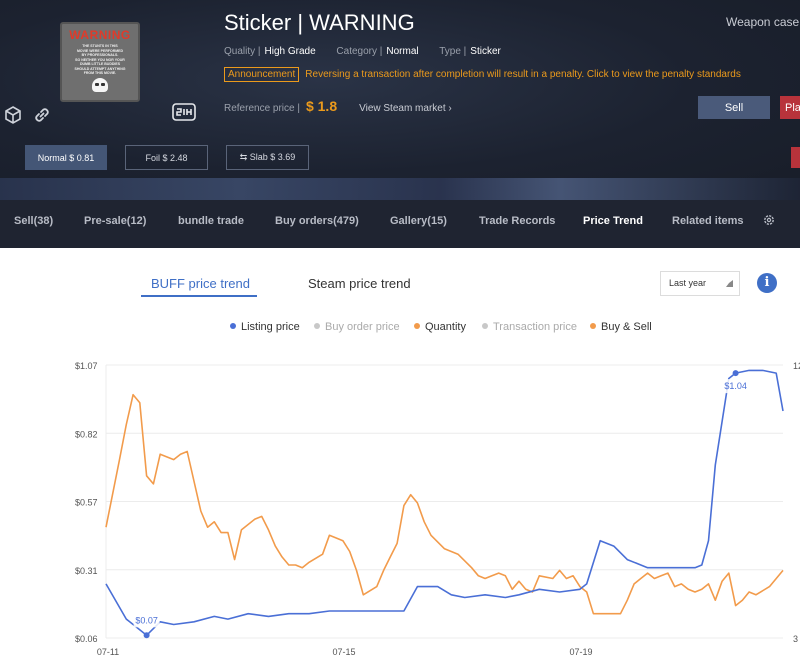 The width and height of the screenshot is (800, 656). I want to click on sih-icon, so click(184, 112).